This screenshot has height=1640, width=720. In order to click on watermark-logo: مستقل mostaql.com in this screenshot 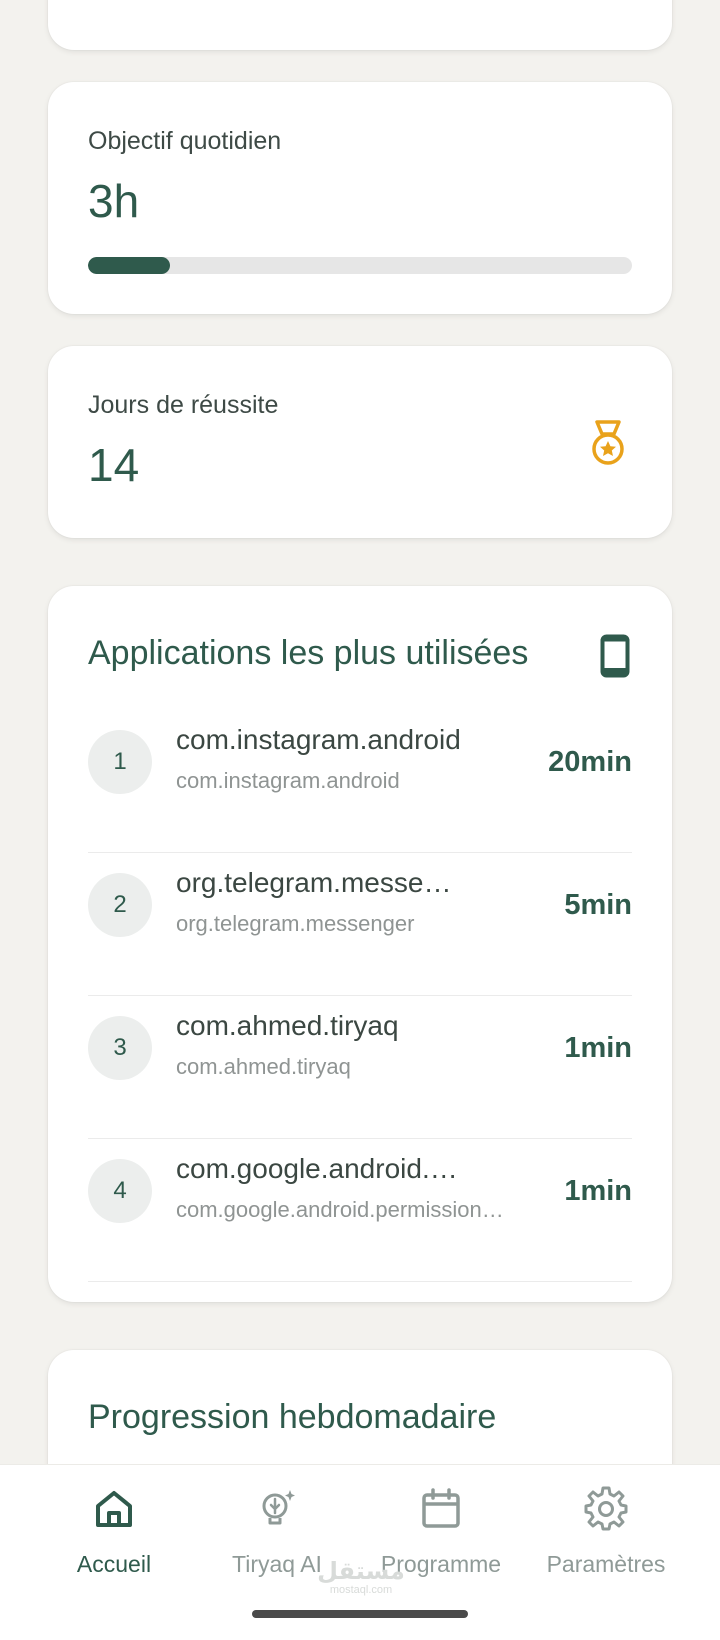, I will do `click(361, 1577)`.